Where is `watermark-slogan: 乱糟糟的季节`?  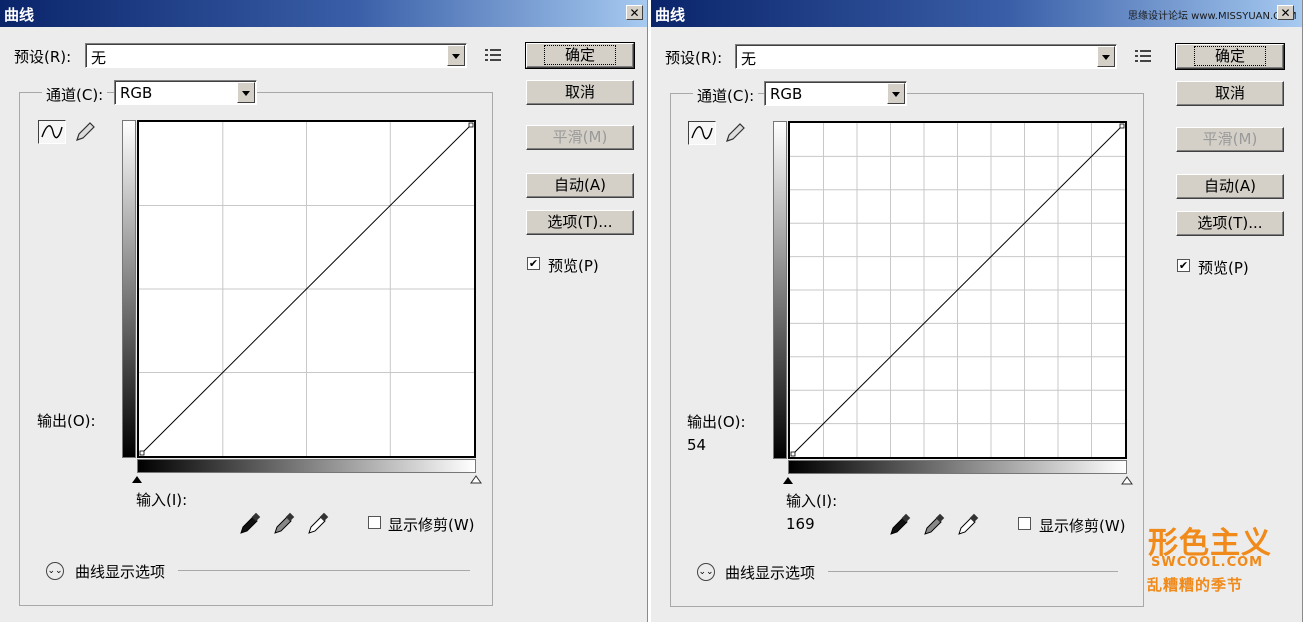
watermark-slogan: 乱糟糟的季节 is located at coordinates (1195, 585).